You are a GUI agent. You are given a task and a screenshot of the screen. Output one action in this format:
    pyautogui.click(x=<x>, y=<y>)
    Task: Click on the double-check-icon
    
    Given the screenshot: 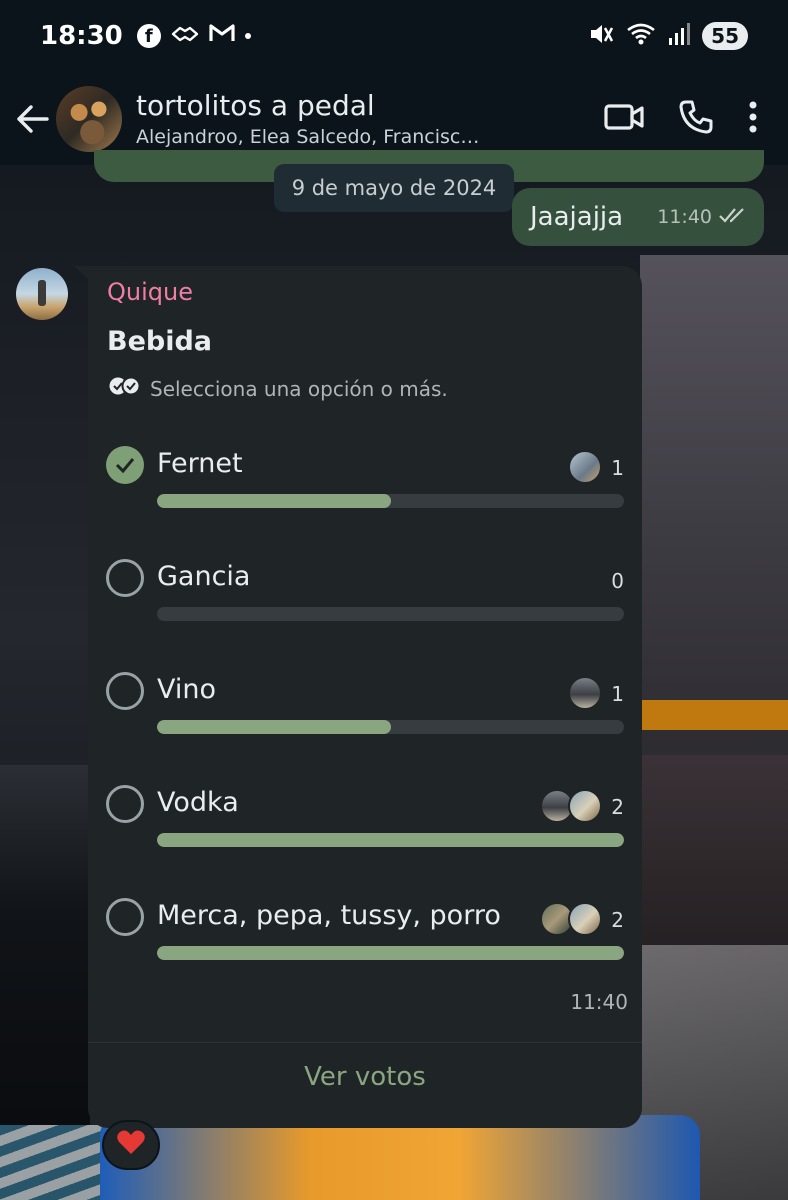 What is the action you would take?
    pyautogui.click(x=733, y=217)
    